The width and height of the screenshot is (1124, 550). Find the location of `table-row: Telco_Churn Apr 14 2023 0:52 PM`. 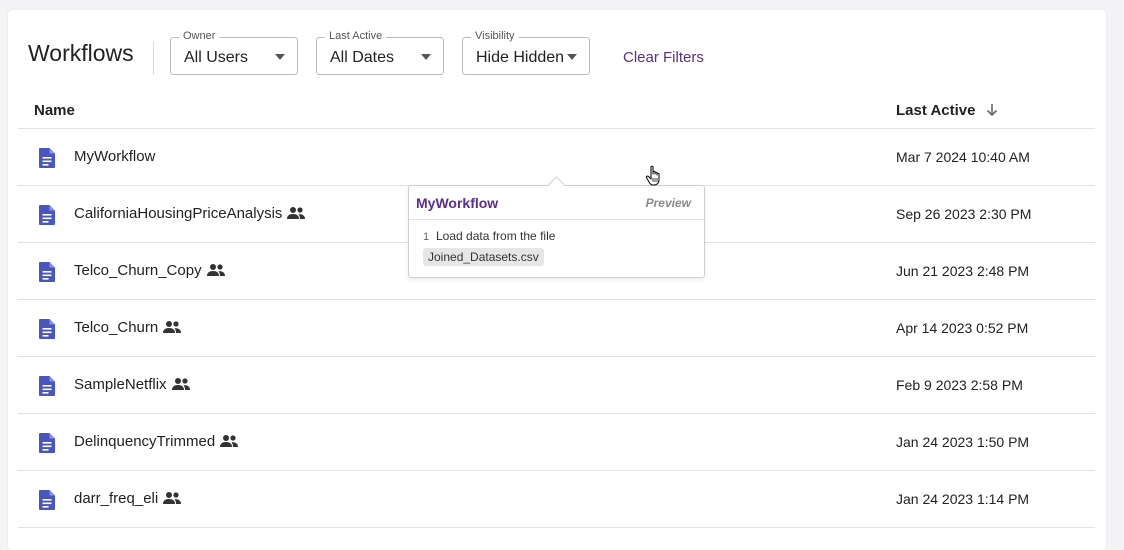

table-row: Telco_Churn Apr 14 2023 0:52 PM is located at coordinates (556, 328).